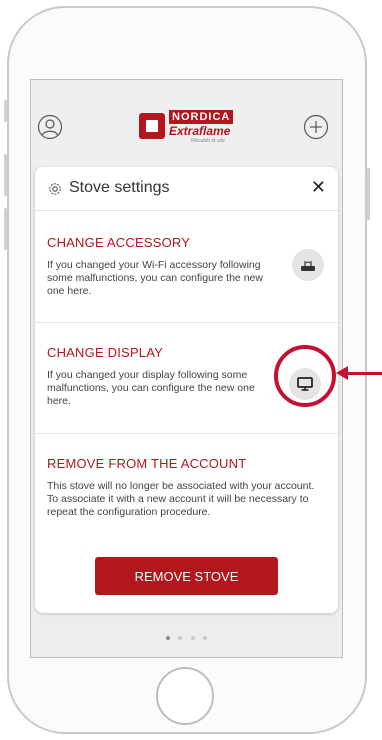  I want to click on phone-volume-down, so click(5, 229).